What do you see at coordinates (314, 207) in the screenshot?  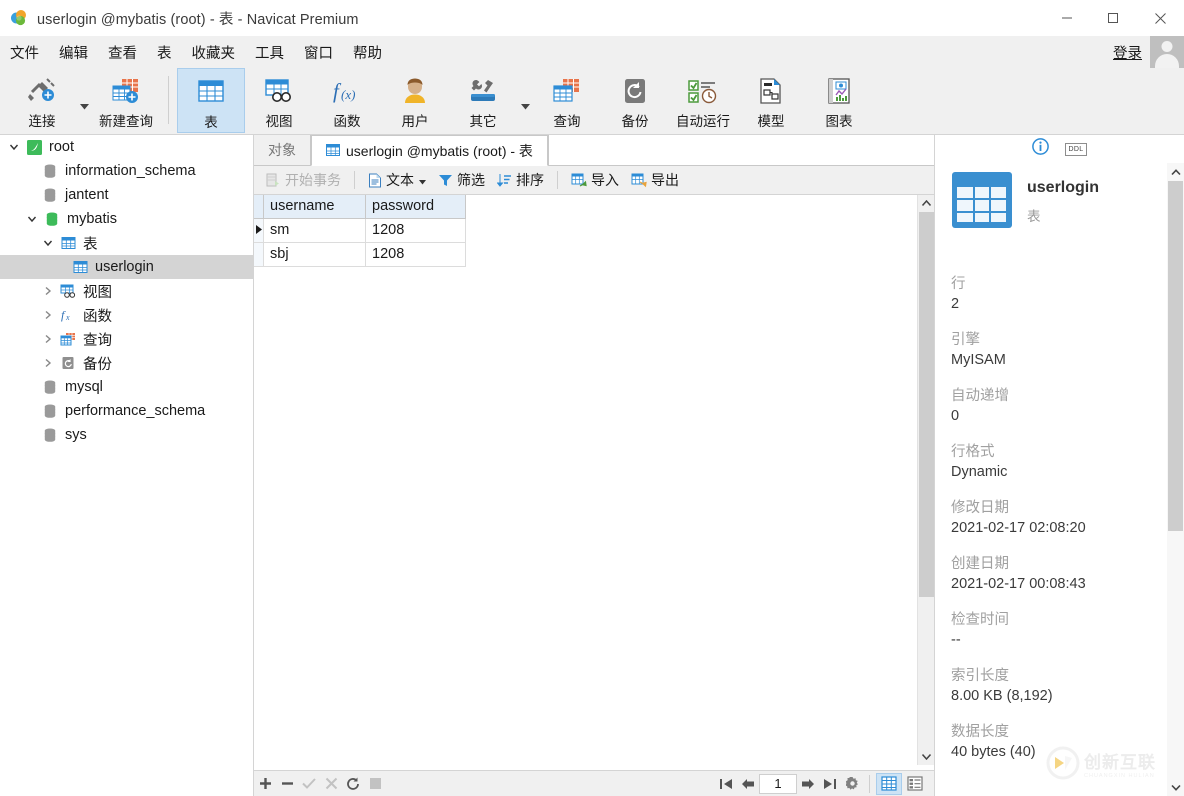 I see `column-header-username: username` at bounding box center [314, 207].